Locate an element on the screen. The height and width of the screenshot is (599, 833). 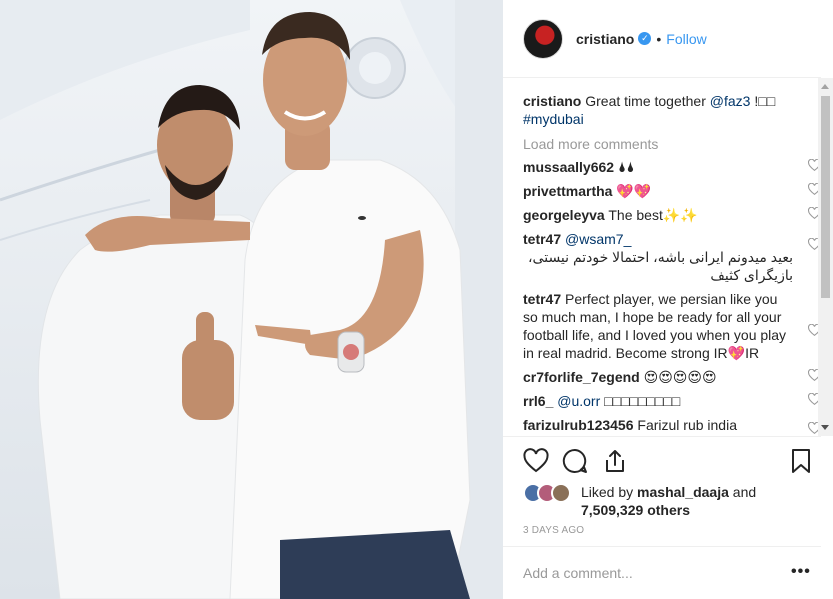
comment-username: georgeleyva is located at coordinates (564, 215).